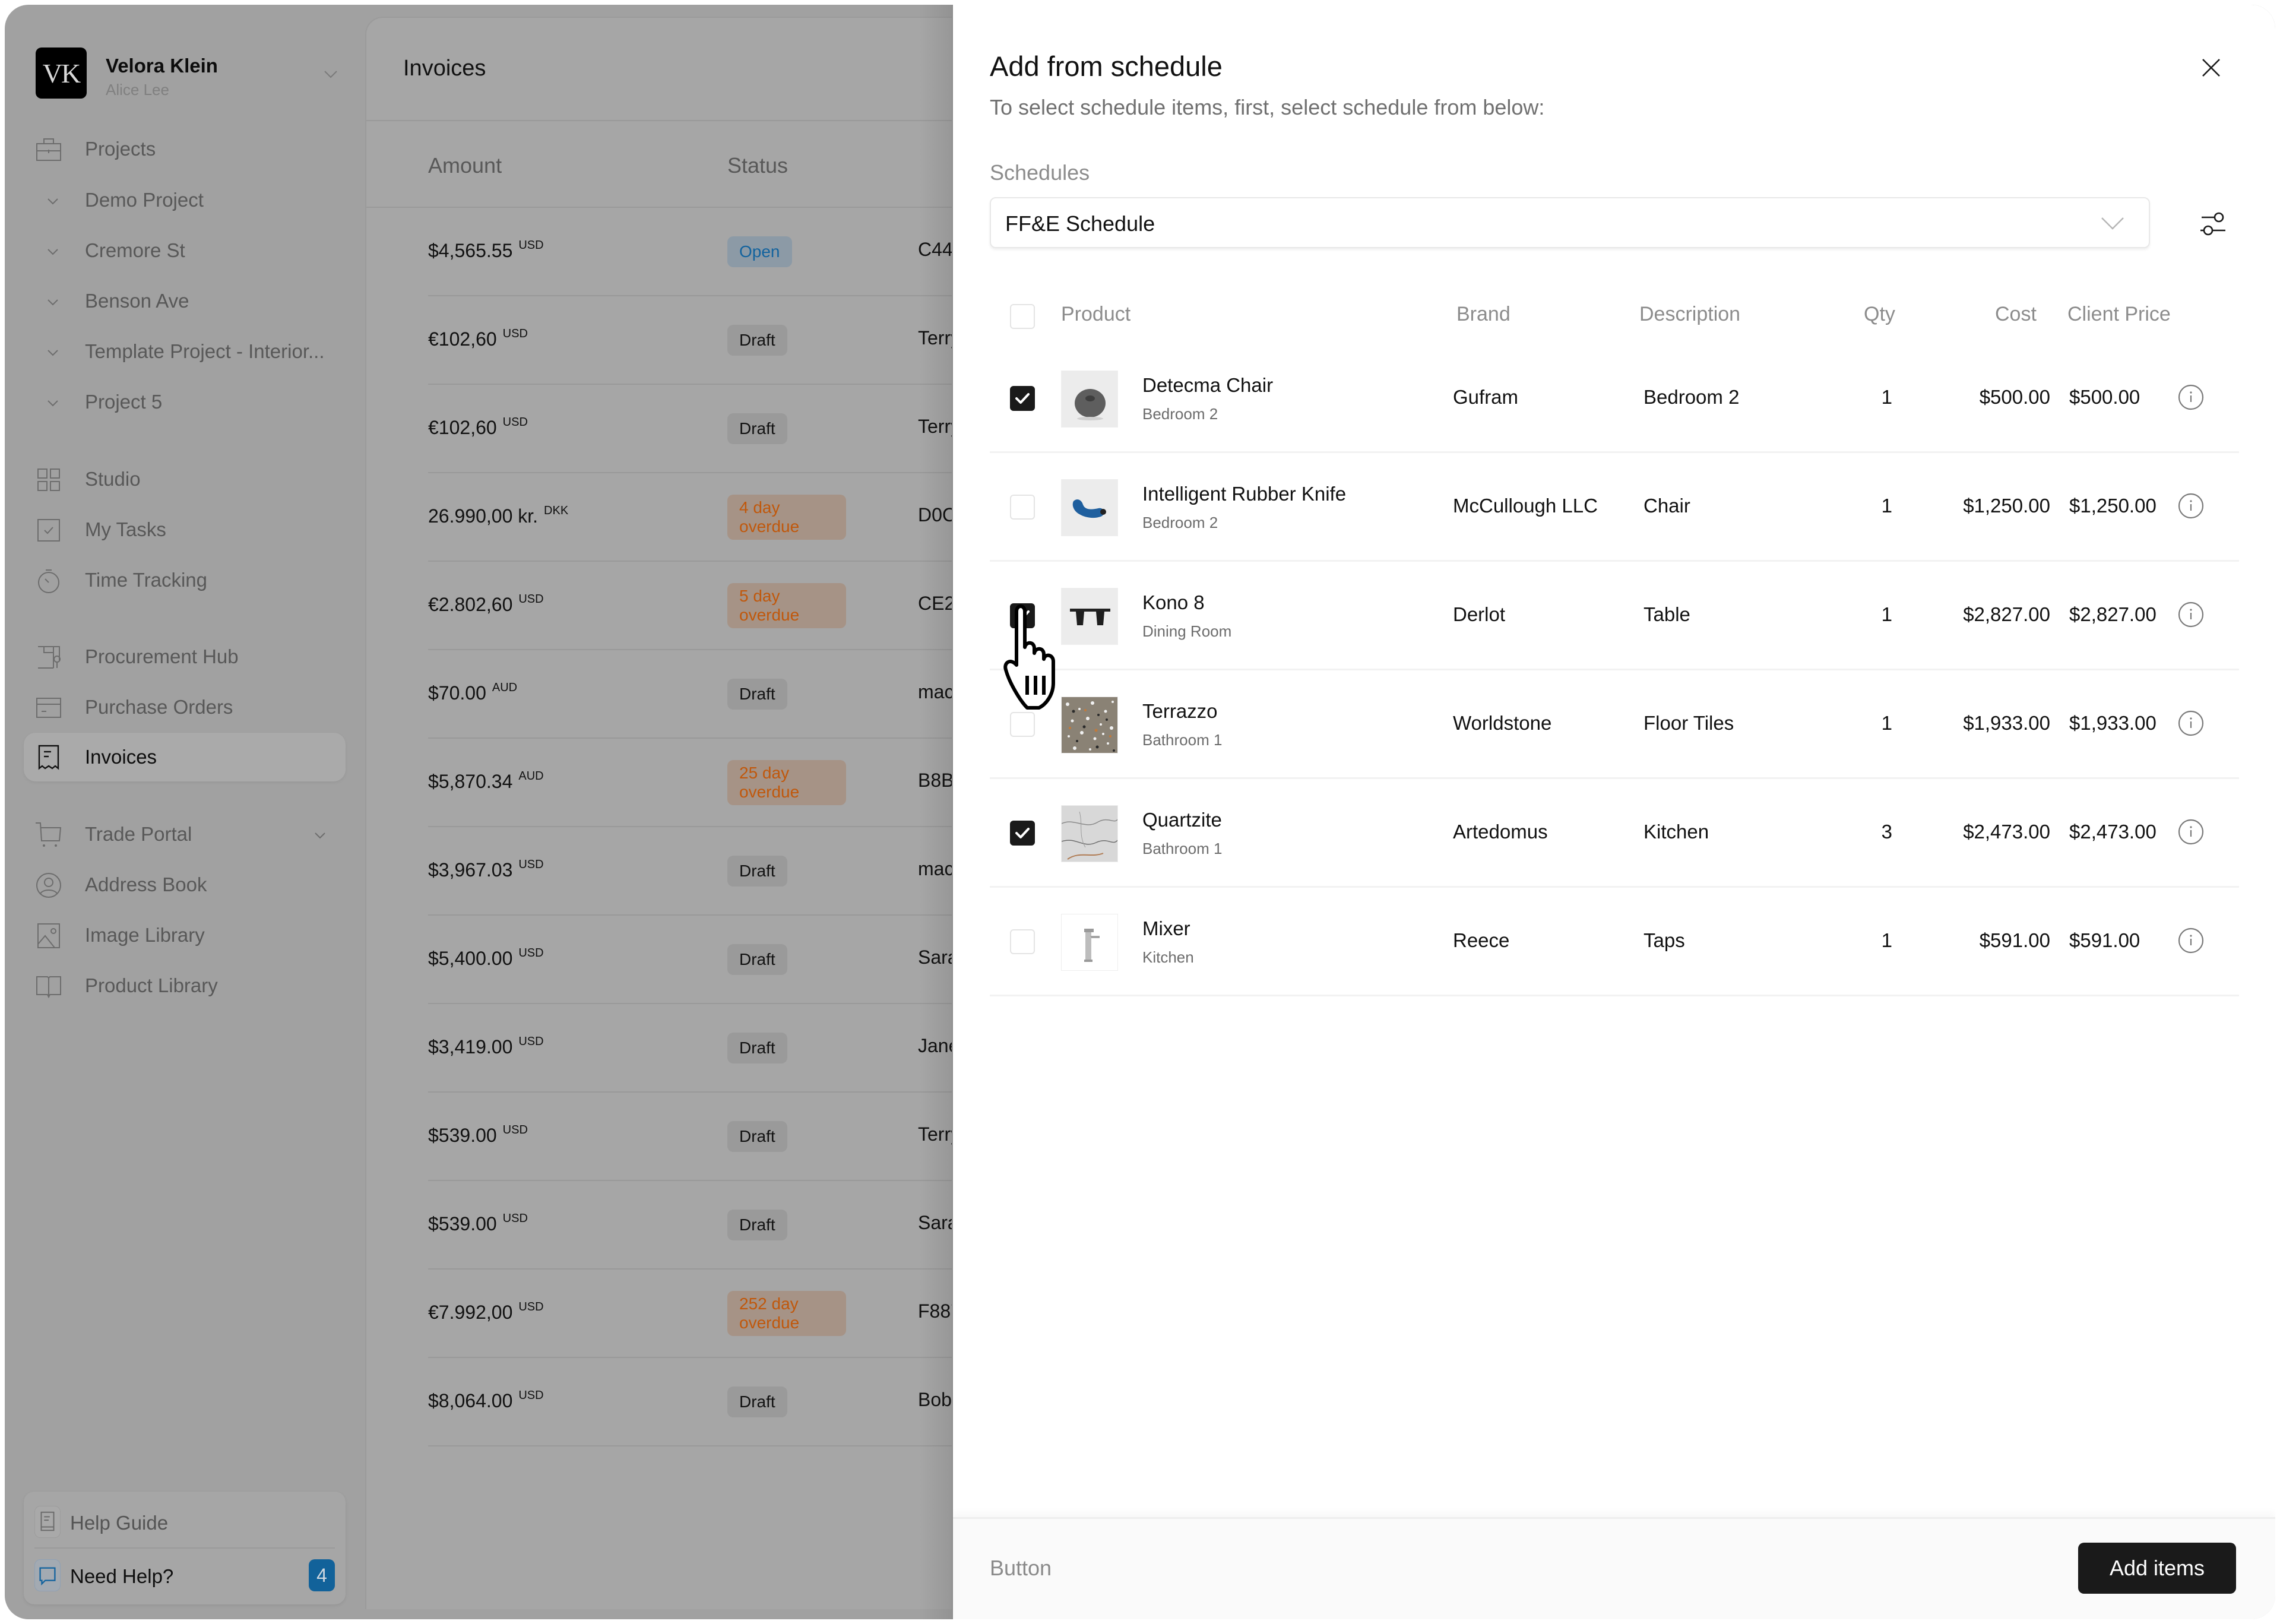 This screenshot has height=1624, width=2280. I want to click on account-switcher: VK Velora Klein Alice Lee, so click(190, 76).